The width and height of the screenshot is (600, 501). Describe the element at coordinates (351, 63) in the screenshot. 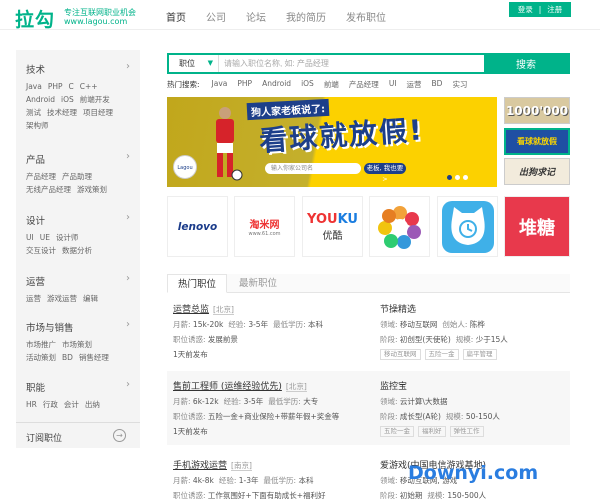

I see `search-input` at that location.